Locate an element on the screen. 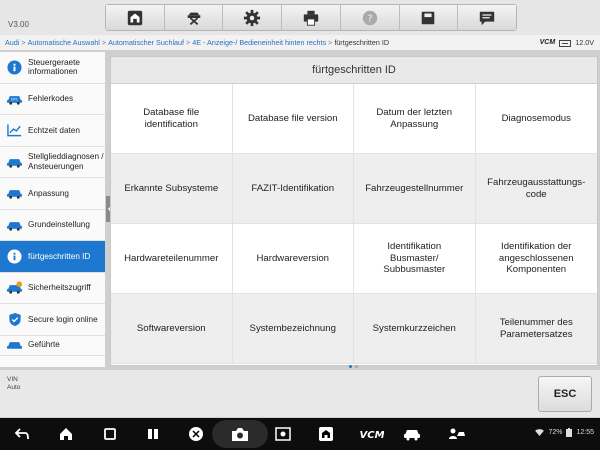 The image size is (600, 450). vcm-indicator: VCM is located at coordinates (547, 42).